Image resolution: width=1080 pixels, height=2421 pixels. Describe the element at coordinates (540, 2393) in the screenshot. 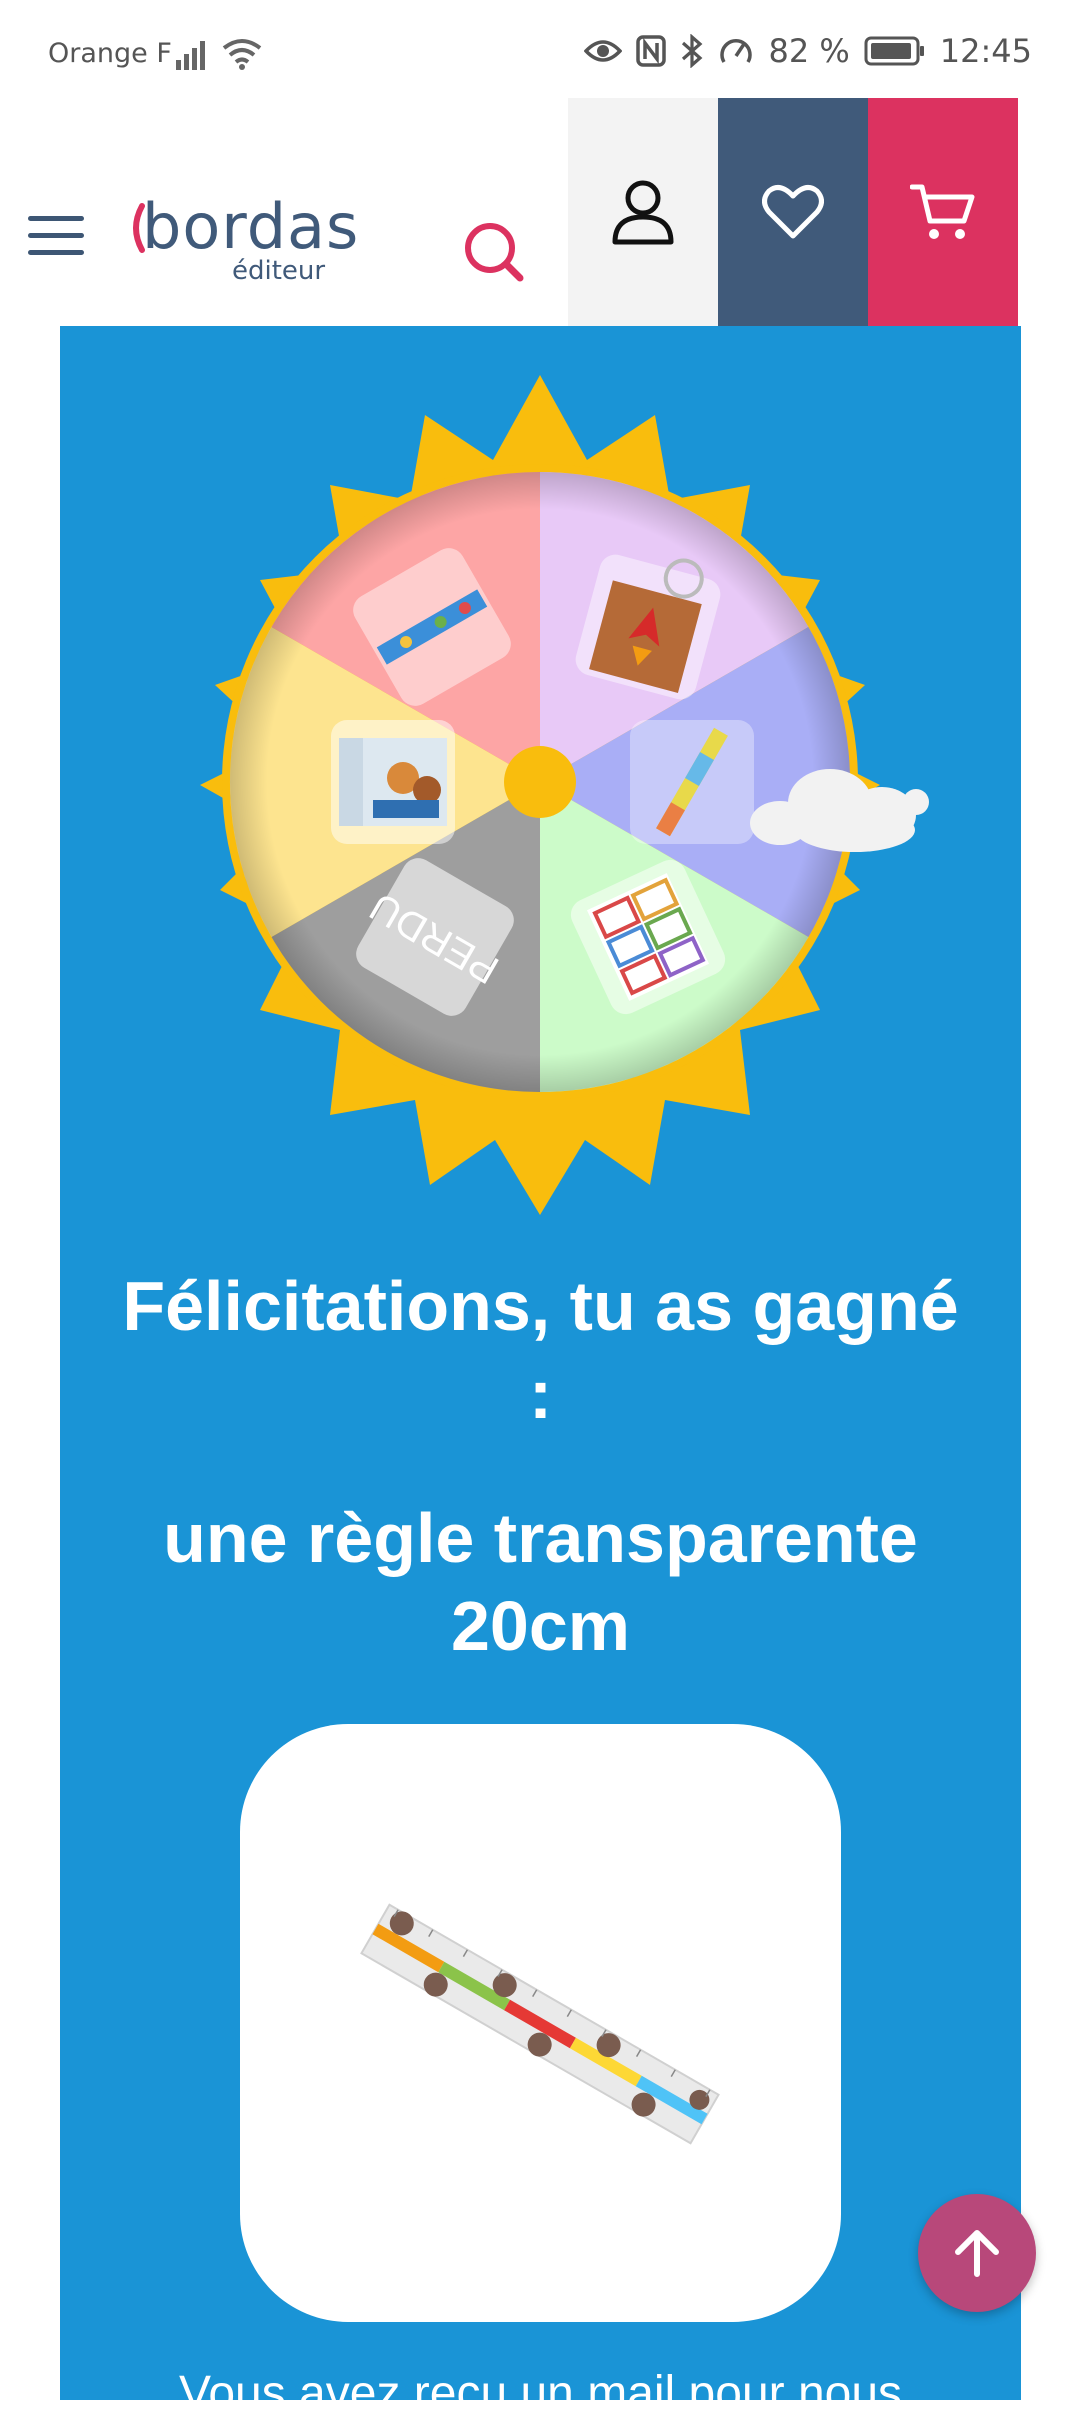

I see `email-notice-text: Vous avez reçu un mail pour nous` at that location.